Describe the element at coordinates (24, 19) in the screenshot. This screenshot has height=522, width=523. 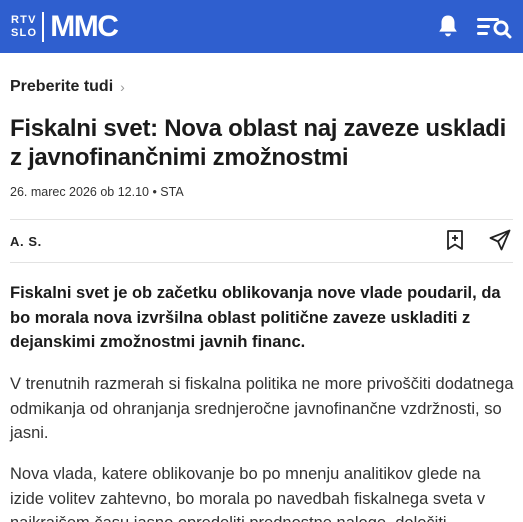
I see `logo-rtv: RTV` at that location.